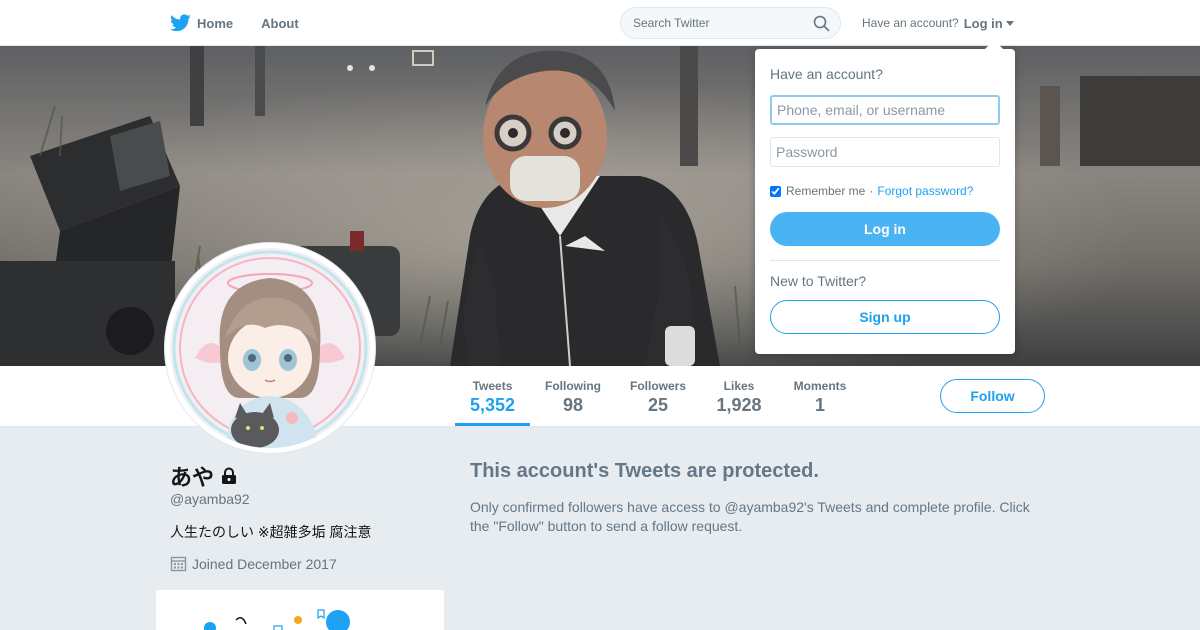 Image resolution: width=1200 pixels, height=630 pixels. I want to click on remember-row: Remember me · Forgot password?, so click(871, 191).